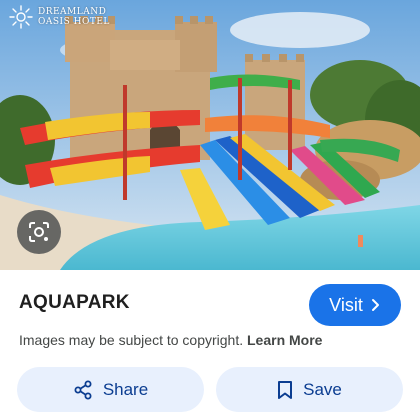 The image size is (420, 420). What do you see at coordinates (131, 340) in the screenshot?
I see `copyright-text: Images may be subject to copyright.` at bounding box center [131, 340].